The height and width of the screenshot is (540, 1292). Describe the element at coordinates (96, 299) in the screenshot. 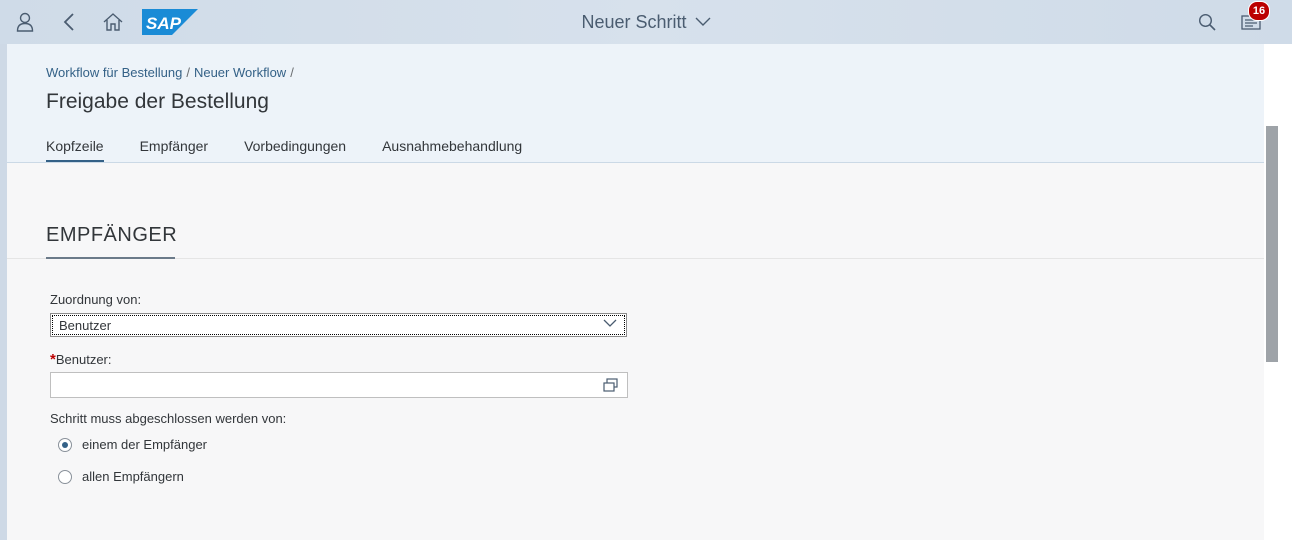

I see `assignment-label: Zuordnung von:` at that location.